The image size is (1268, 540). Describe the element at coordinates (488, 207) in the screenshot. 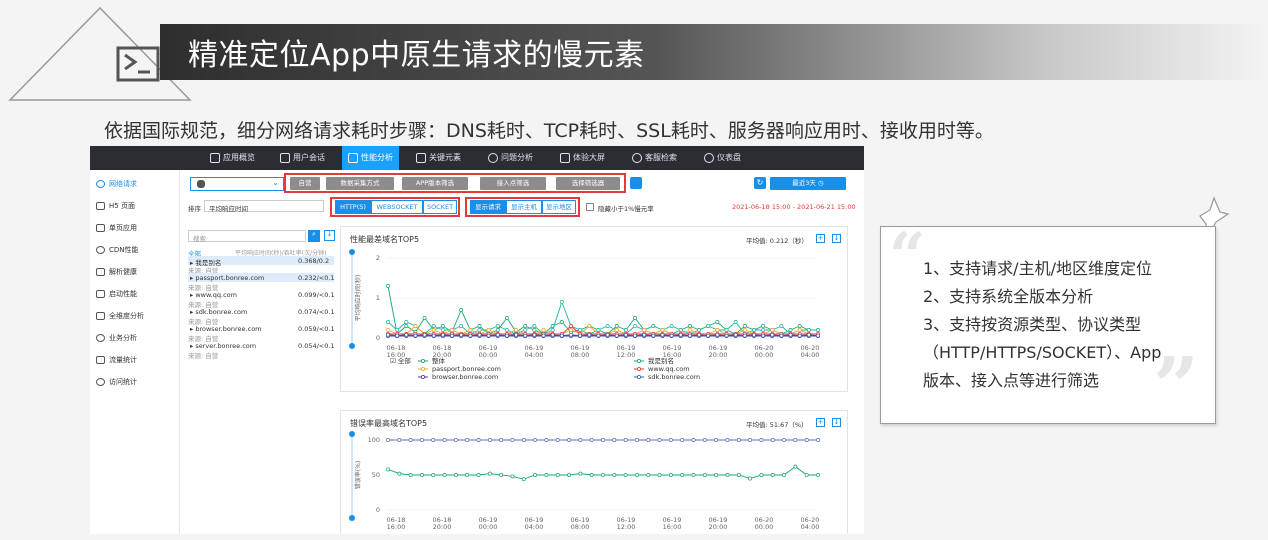

I see `view-request: 显示请求` at that location.